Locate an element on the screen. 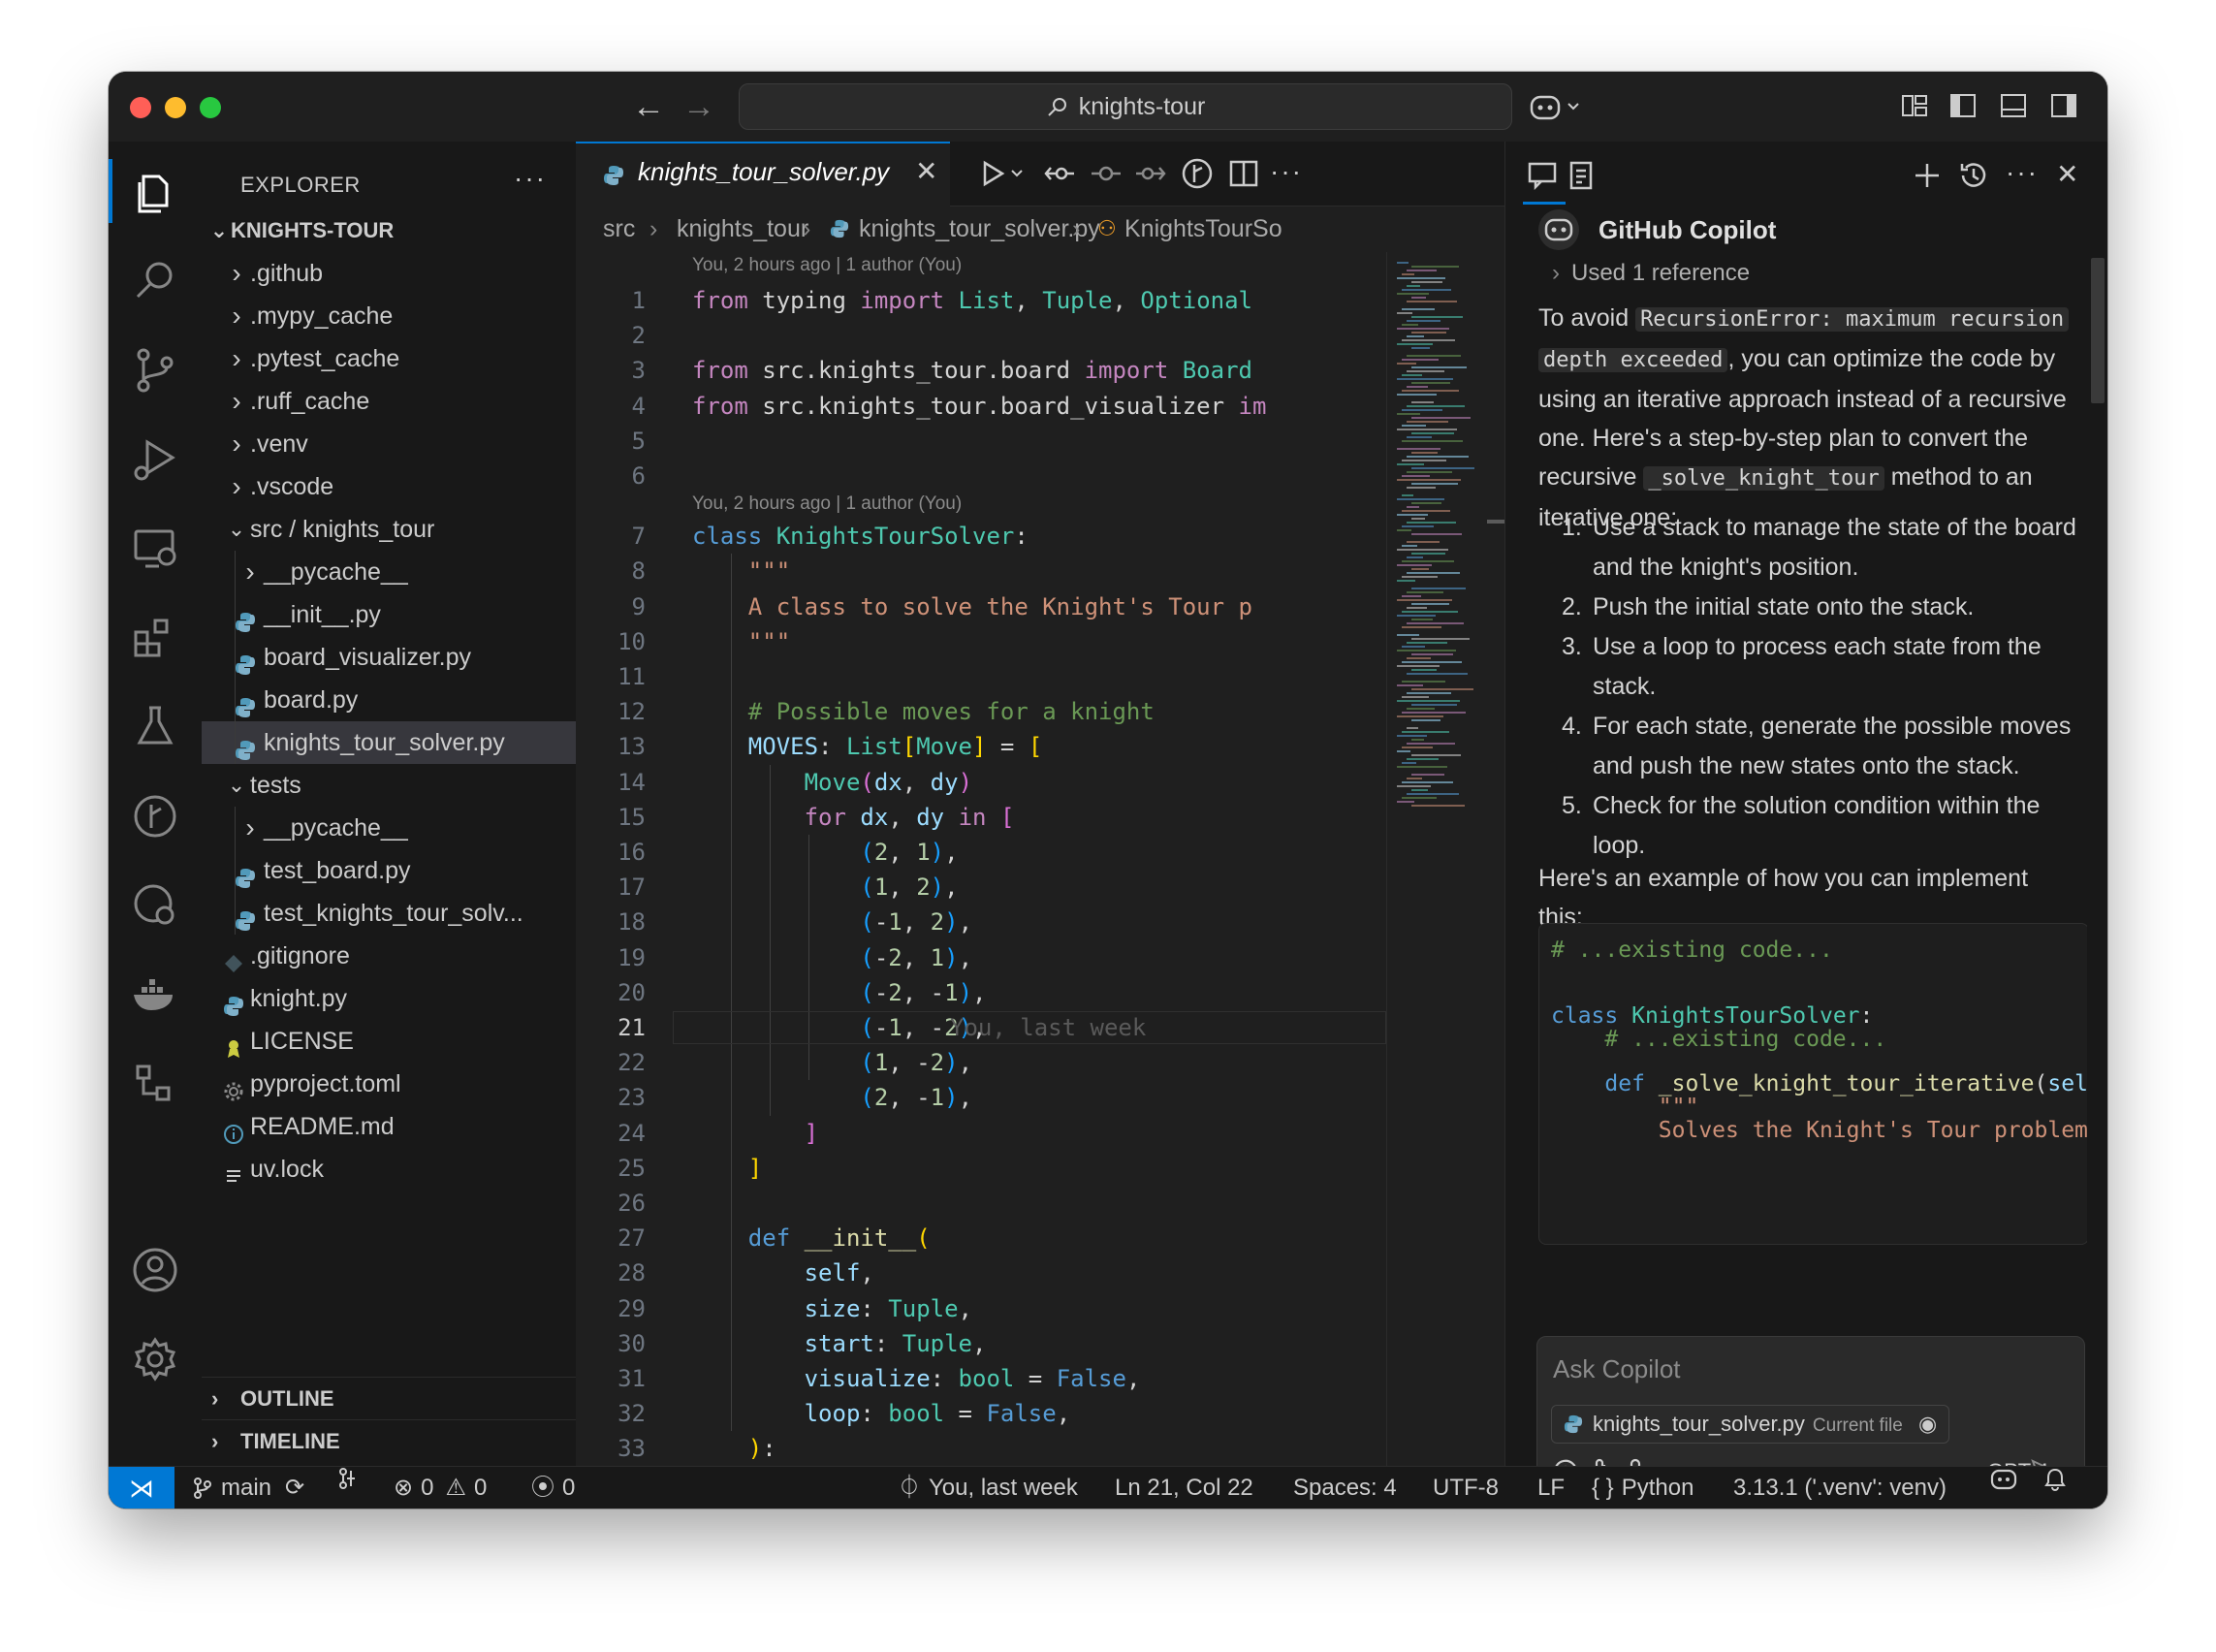  chat-input-placeholder: Ask Copilot is located at coordinates (1617, 1369).